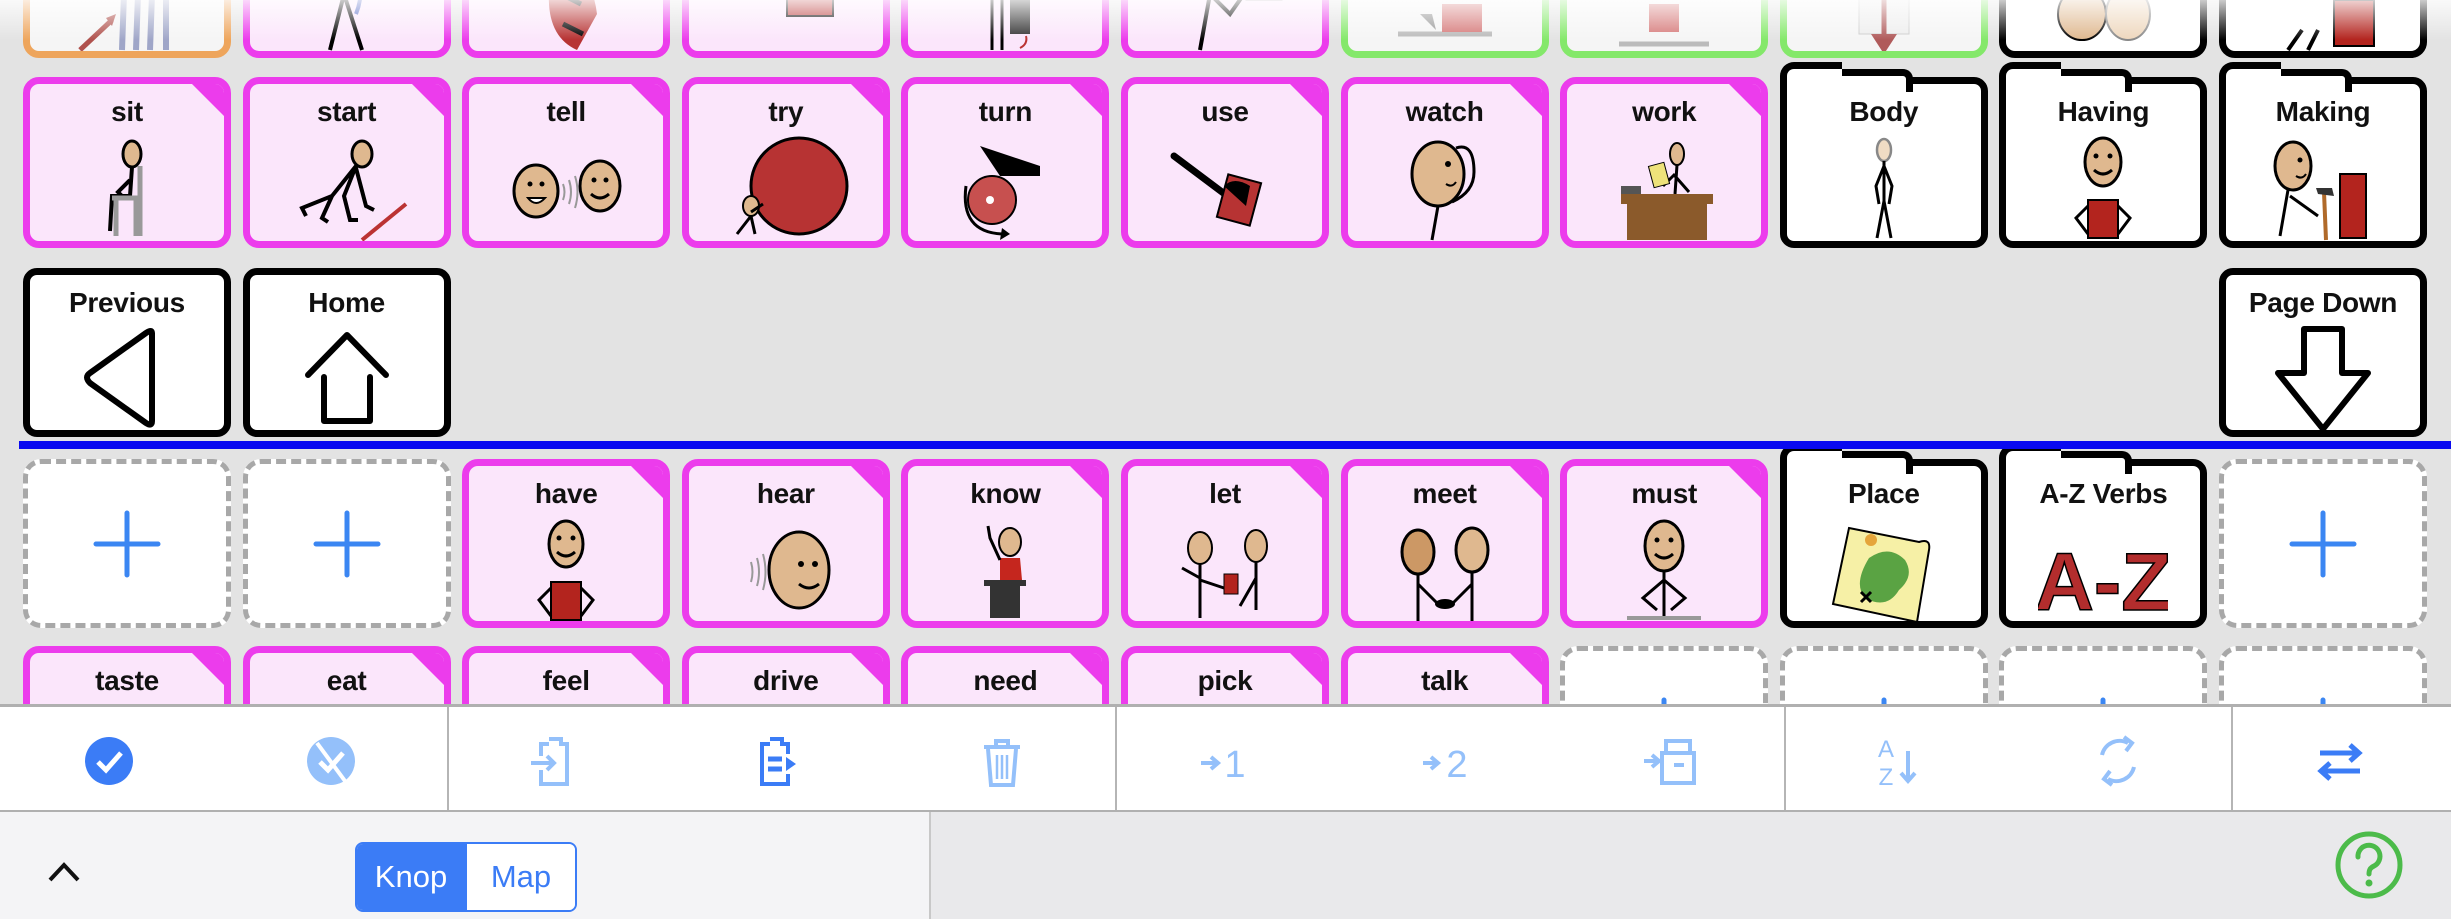 The image size is (2451, 919). I want to click on tile-let: let, so click(1225, 543).